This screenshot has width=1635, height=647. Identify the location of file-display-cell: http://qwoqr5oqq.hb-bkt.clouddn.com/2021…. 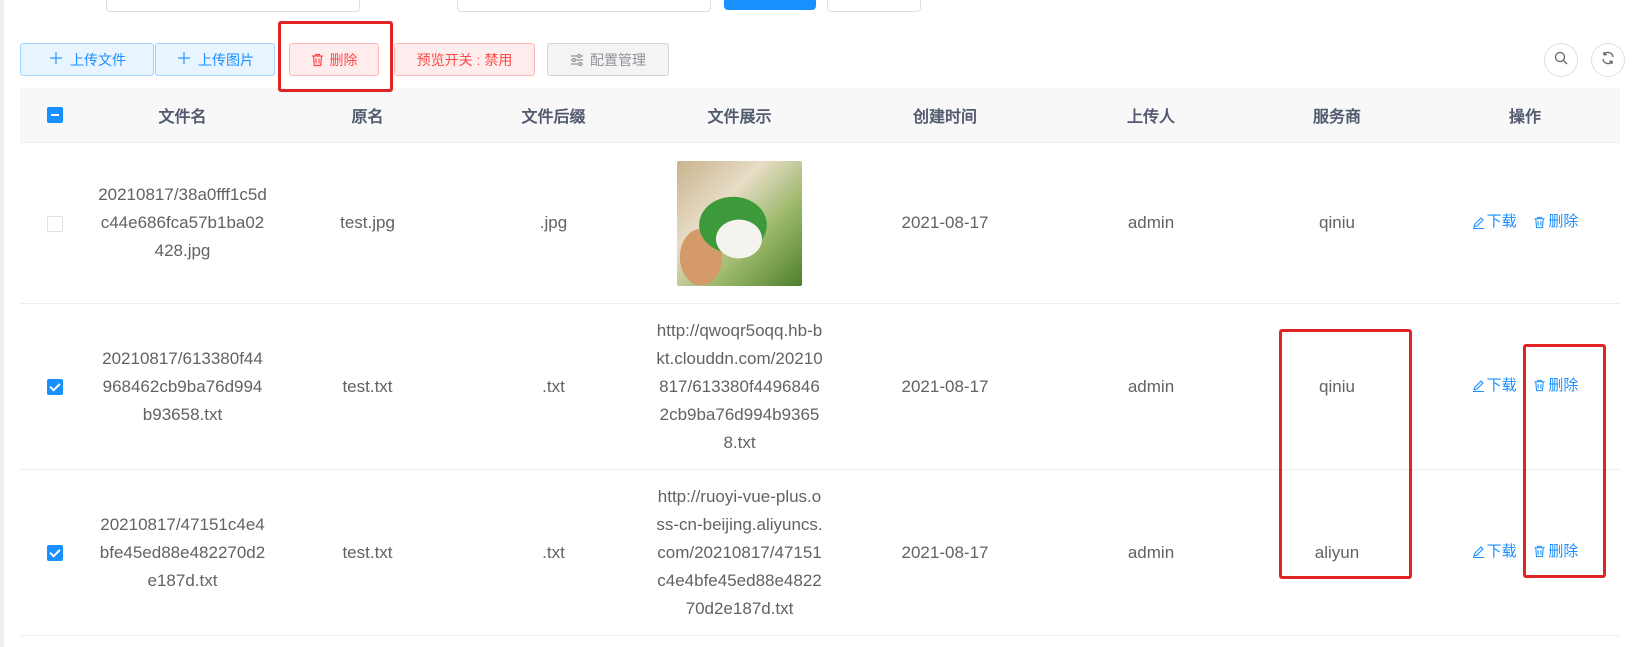
(739, 386).